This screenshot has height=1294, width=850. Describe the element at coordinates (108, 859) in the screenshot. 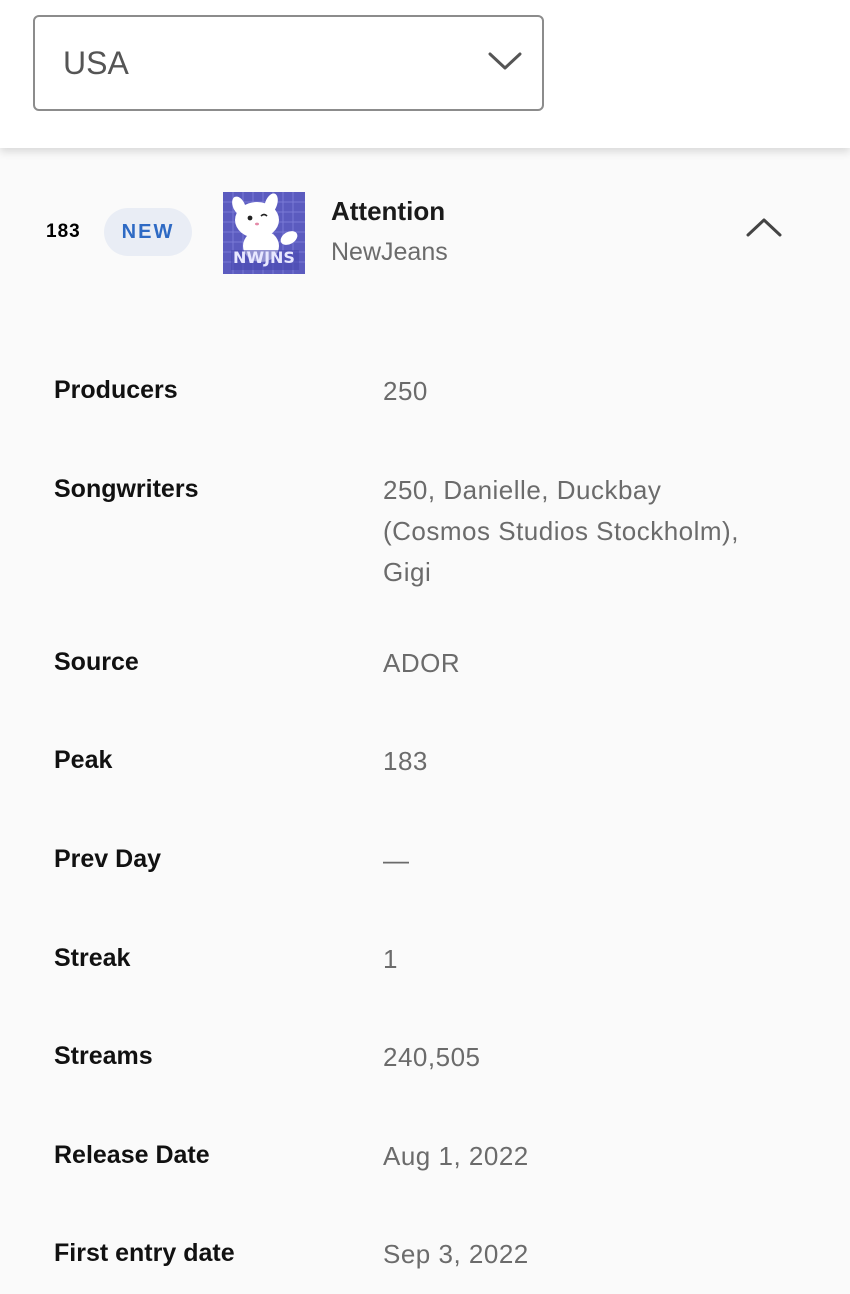

I see `detail-label-prev-day: Prev Day` at that location.